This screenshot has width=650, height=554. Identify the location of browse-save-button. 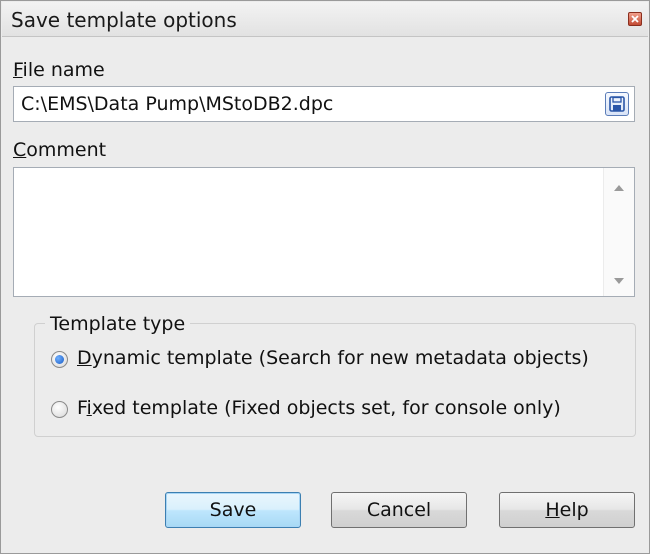
(617, 104).